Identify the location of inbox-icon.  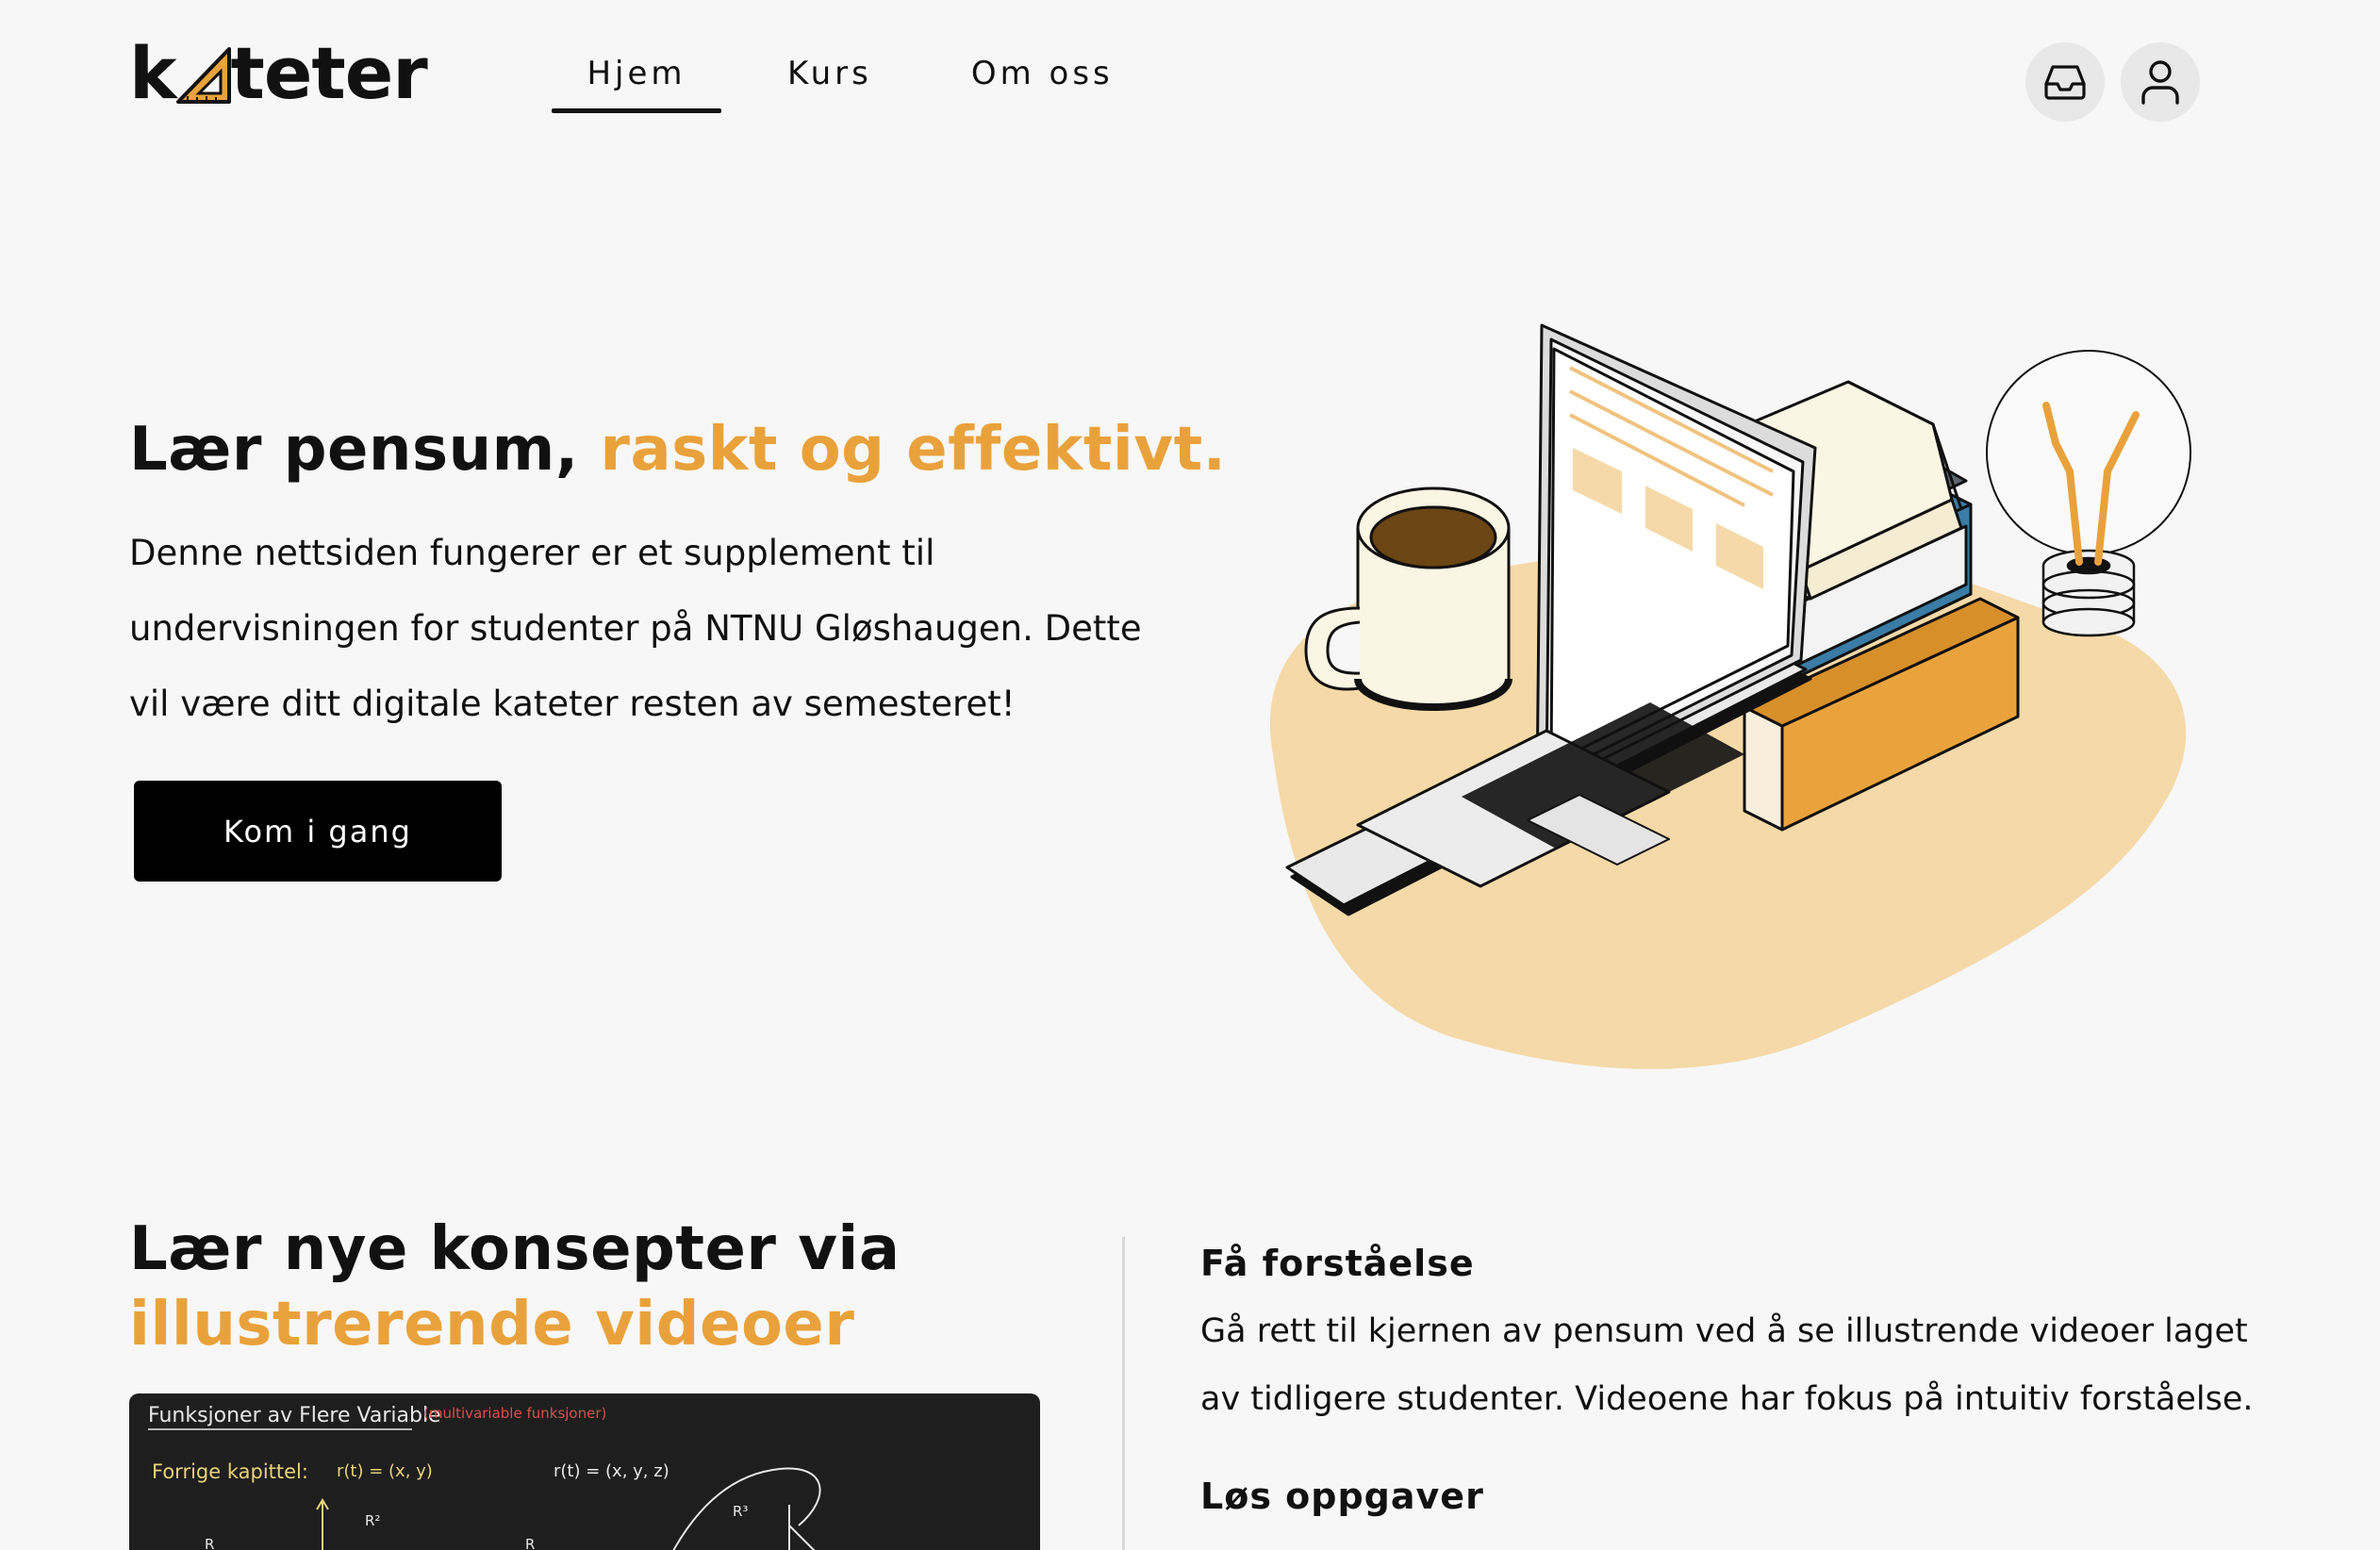
(2065, 82).